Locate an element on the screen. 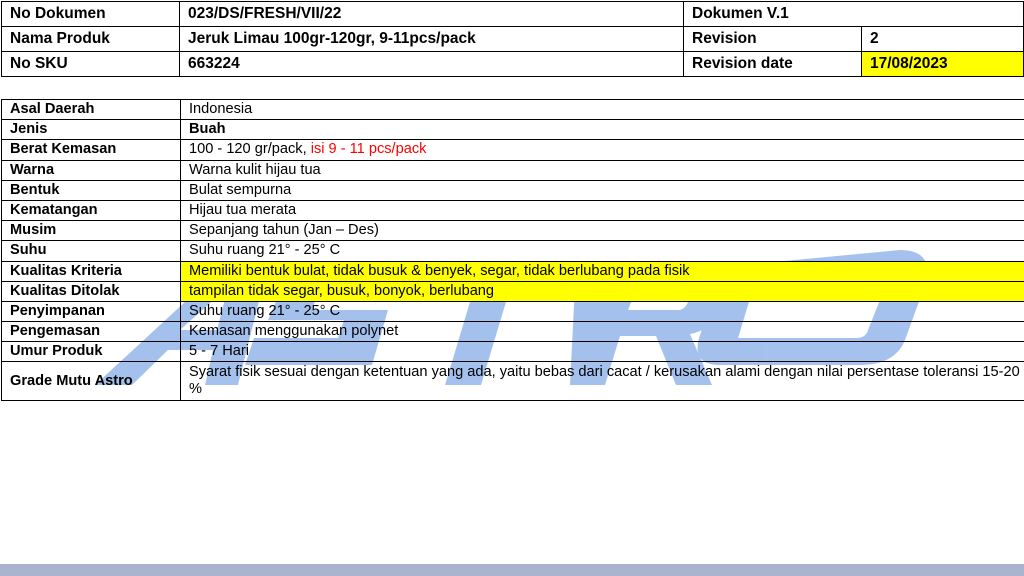  header-row-sku: No SKU 663224 Revision date 17/08/2023 is located at coordinates (512, 64).